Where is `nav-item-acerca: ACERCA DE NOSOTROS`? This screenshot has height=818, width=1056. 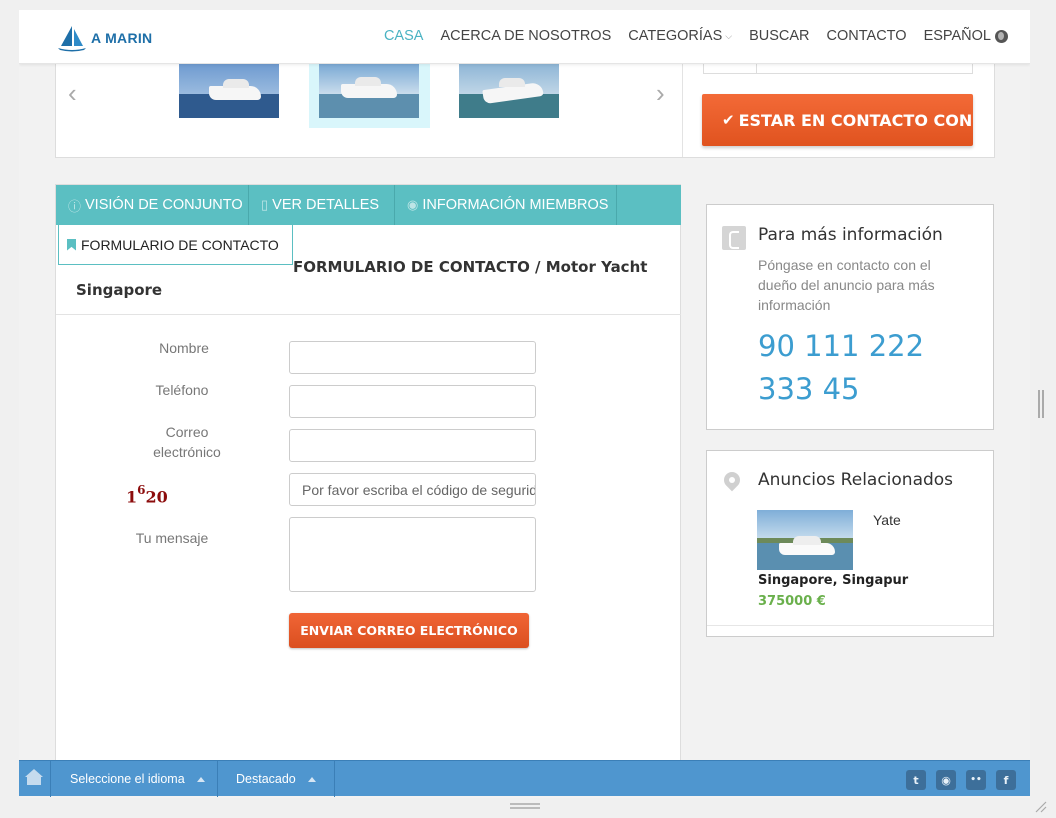
nav-item-acerca: ACERCA DE NOSOTROS is located at coordinates (525, 36).